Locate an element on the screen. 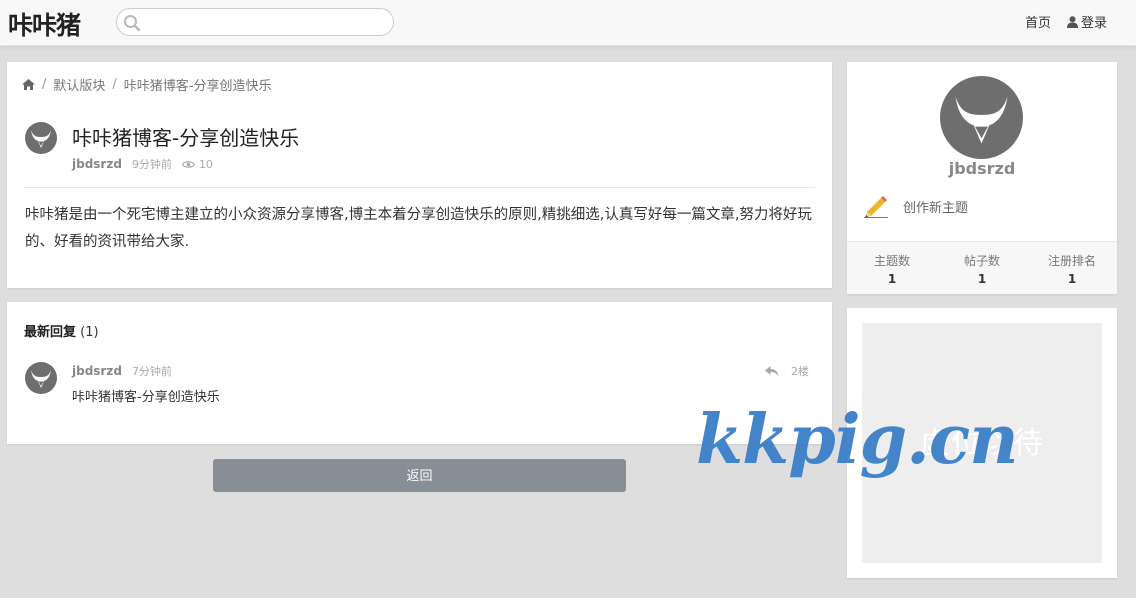 The width and height of the screenshot is (1136, 598). reply-actions: 2楼 is located at coordinates (787, 371).